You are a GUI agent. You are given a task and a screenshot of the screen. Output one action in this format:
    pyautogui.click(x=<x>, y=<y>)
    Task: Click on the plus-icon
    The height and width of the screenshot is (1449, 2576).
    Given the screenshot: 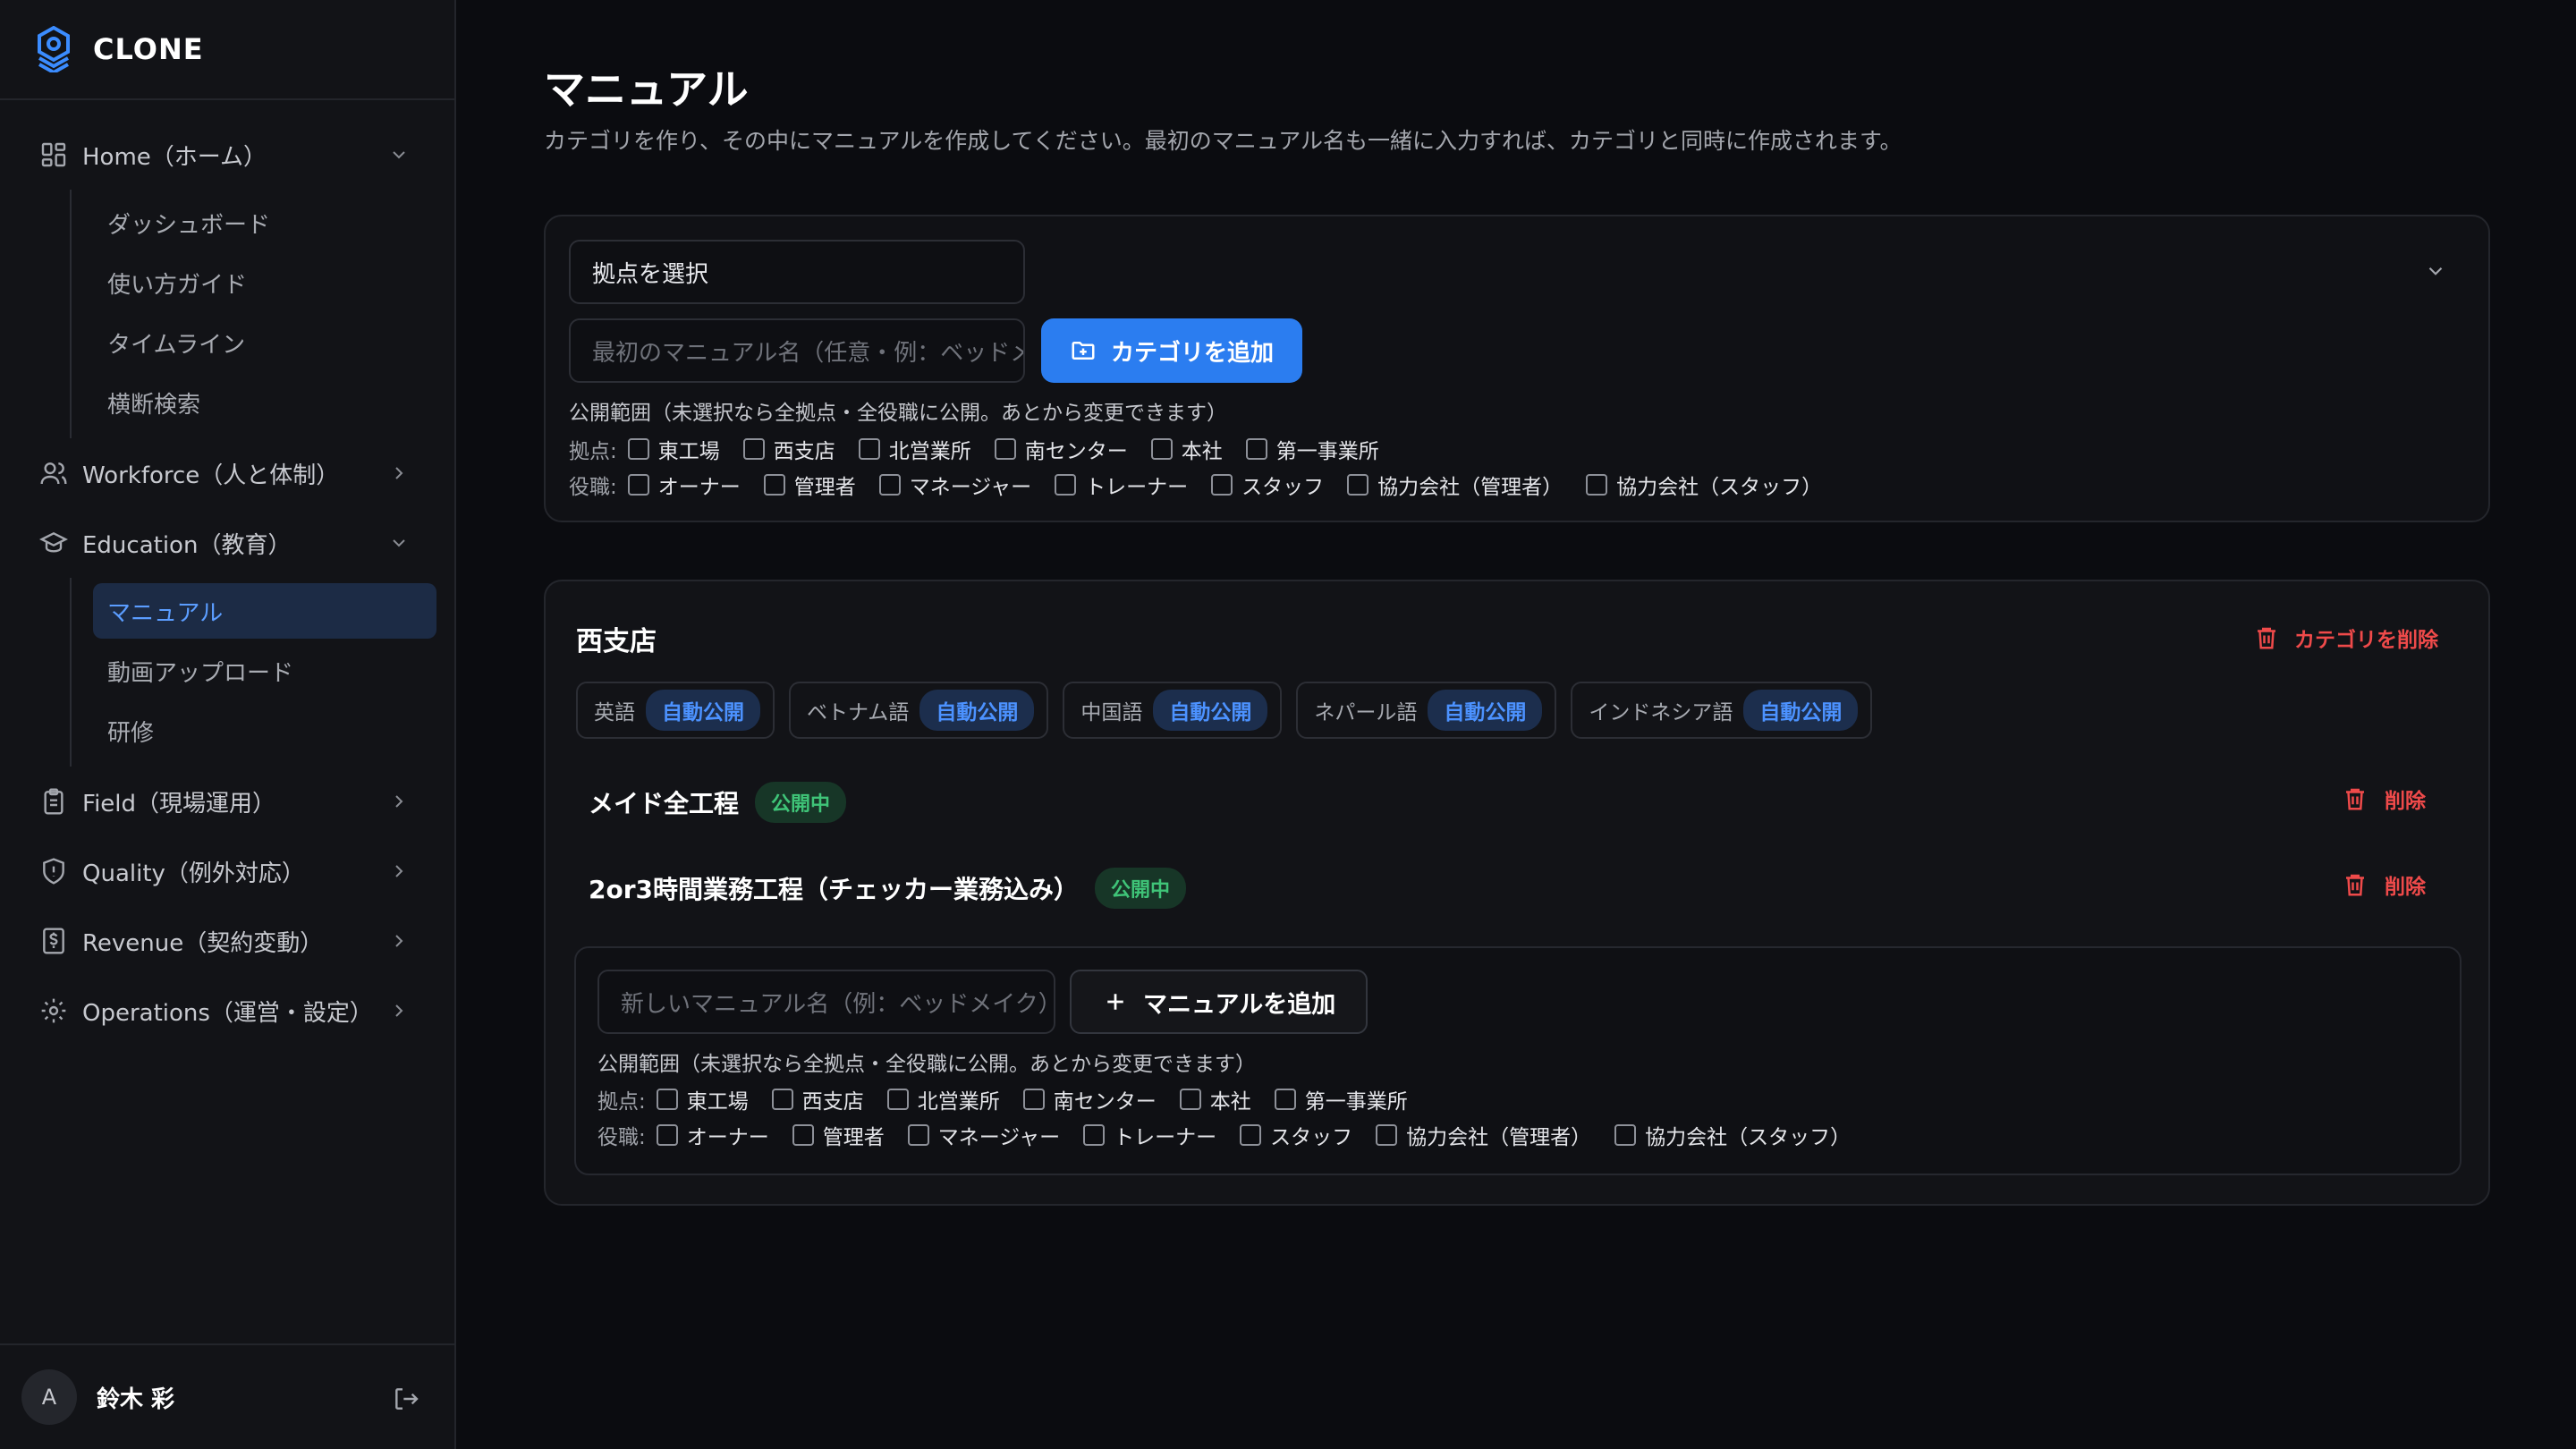 What is the action you would take?
    pyautogui.click(x=1115, y=1002)
    